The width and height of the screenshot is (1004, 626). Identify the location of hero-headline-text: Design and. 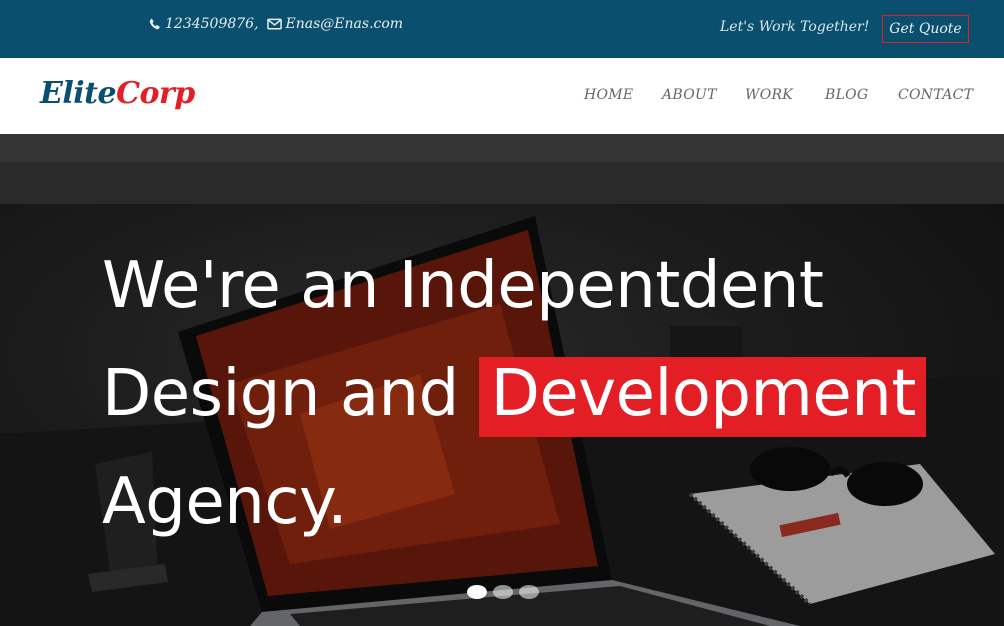
(290, 394).